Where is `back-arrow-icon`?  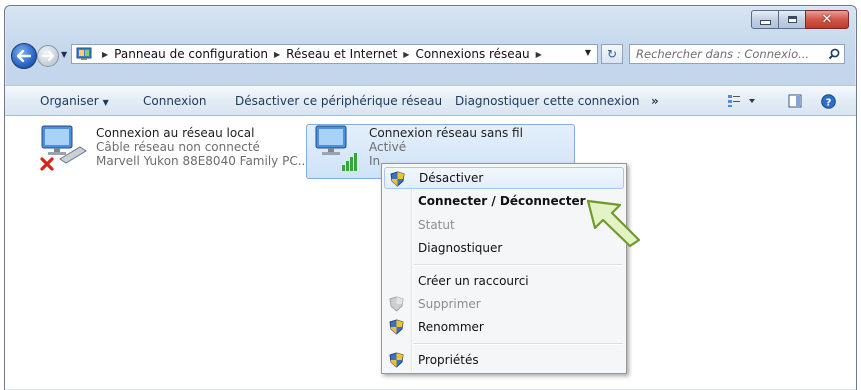
back-arrow-icon is located at coordinates (24, 56).